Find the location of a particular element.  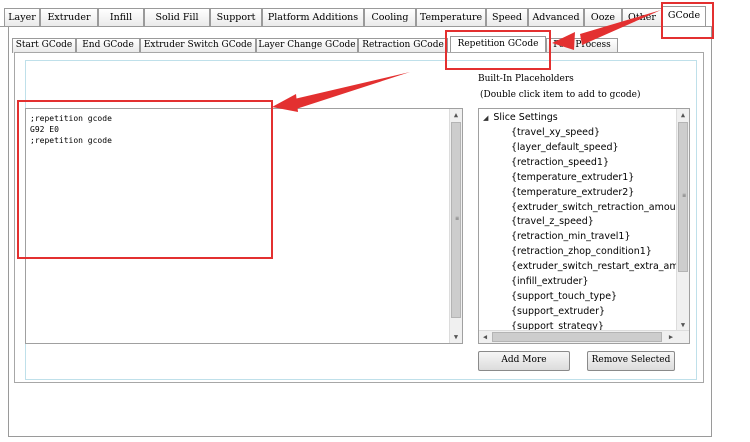

arrow-to-repetition-tab is located at coordinates (620, 27).